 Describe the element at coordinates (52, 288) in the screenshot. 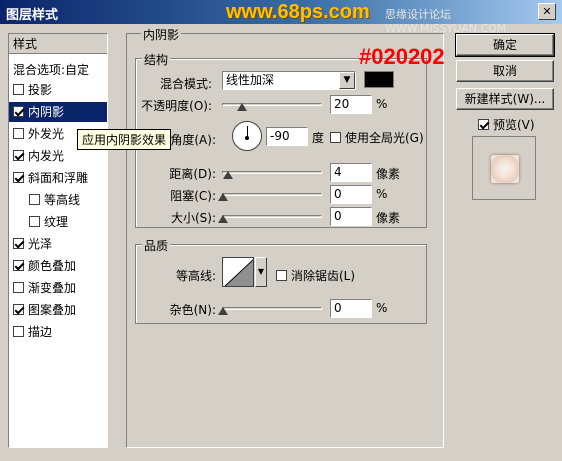

I see `style-item-label: 渐变叠加` at that location.